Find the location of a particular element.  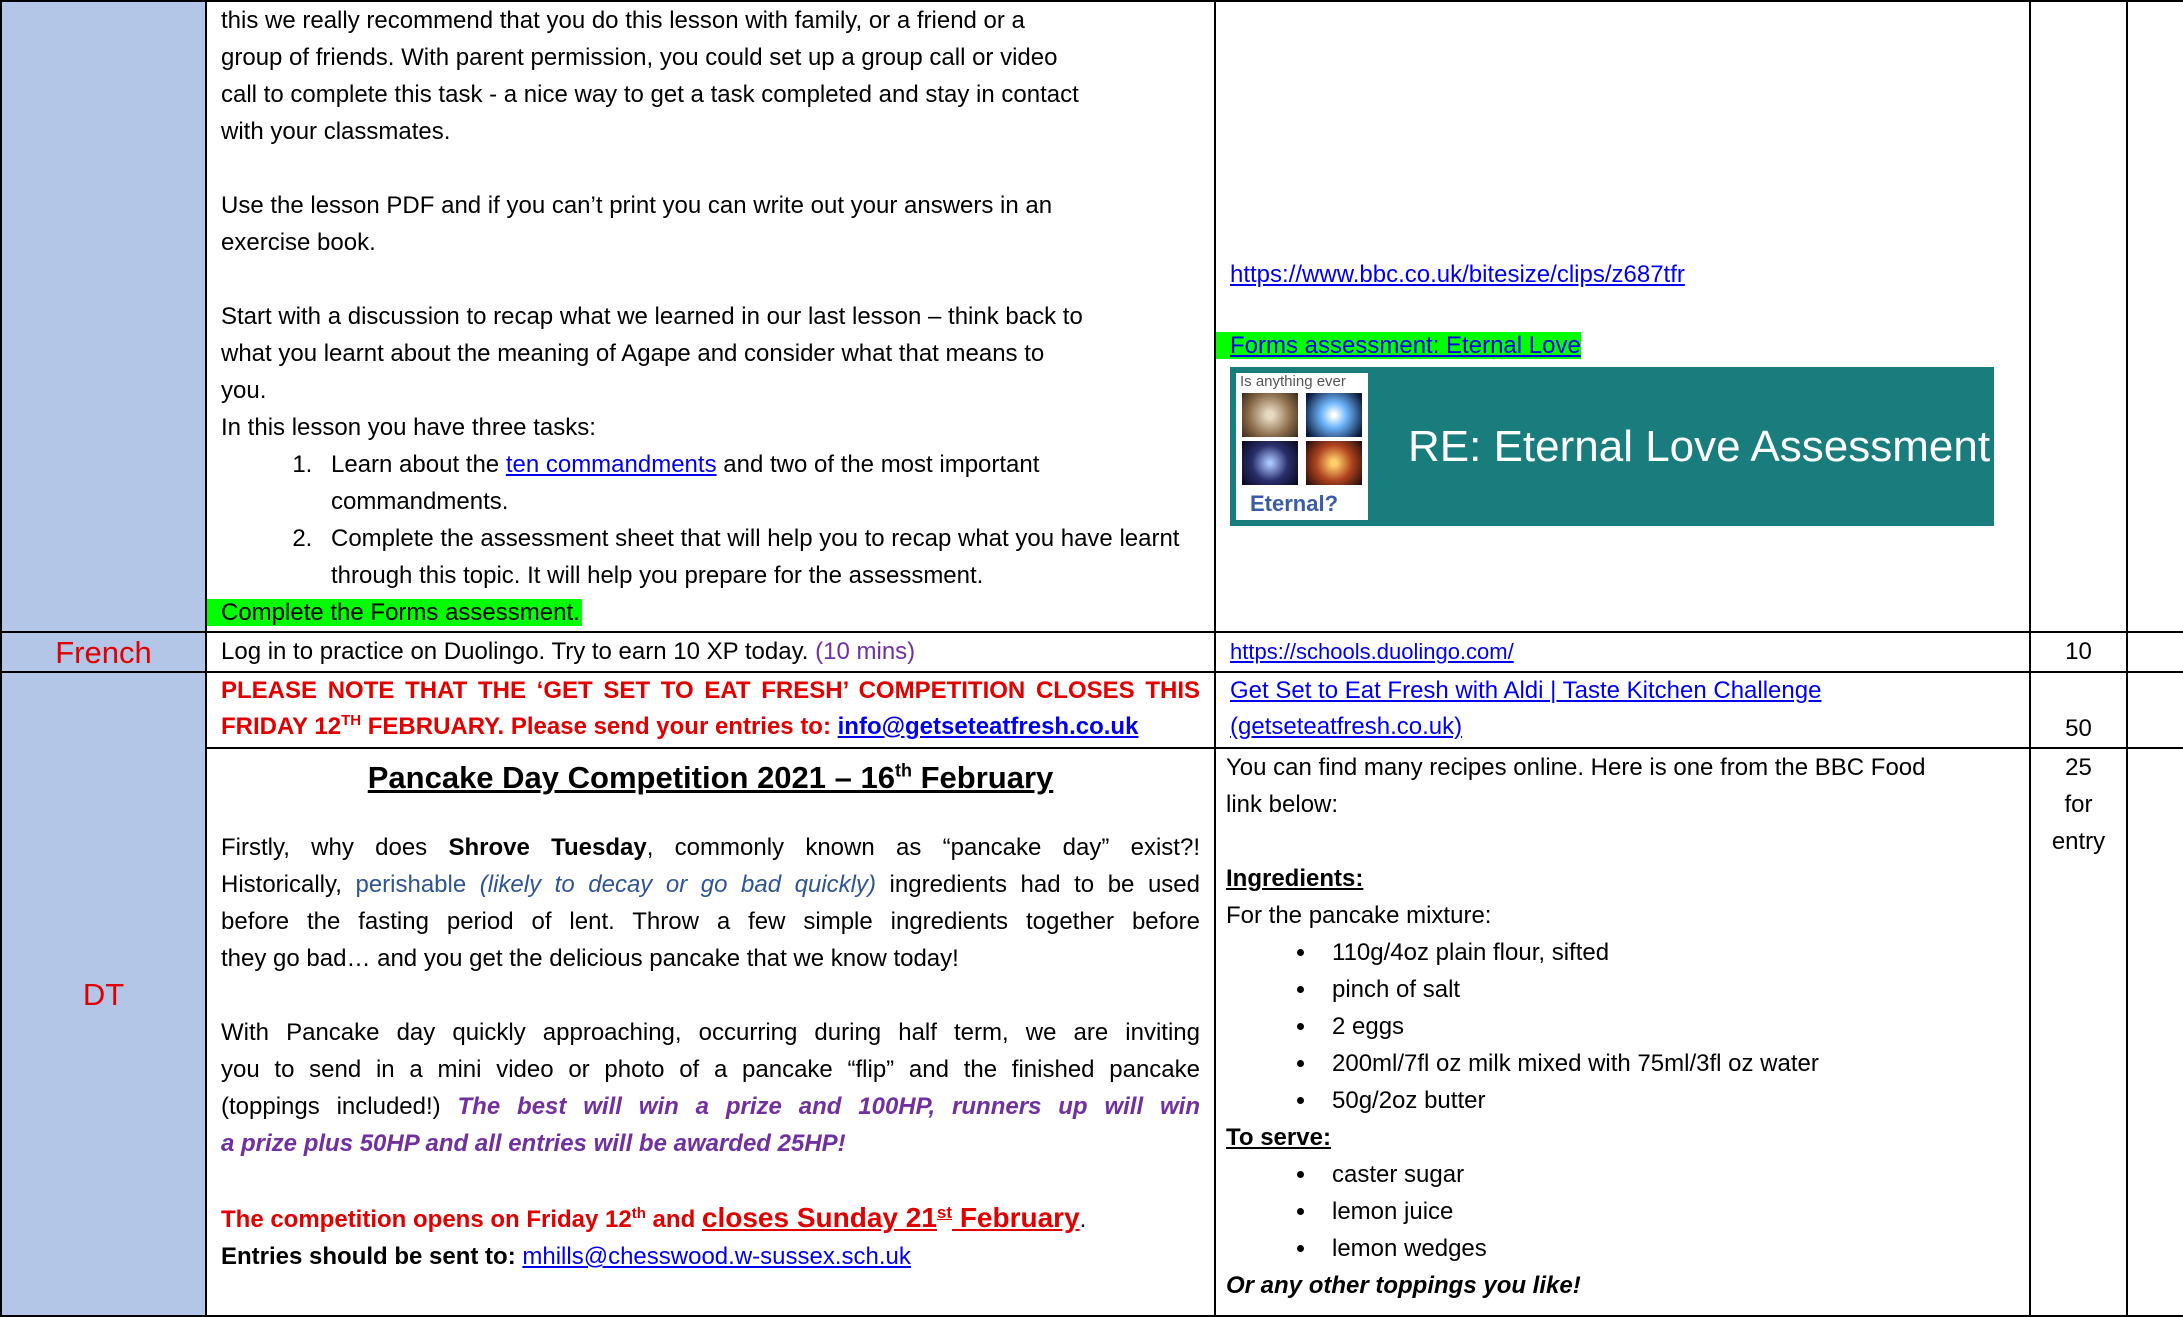

aldi-done-cell is located at coordinates (2154, 710).